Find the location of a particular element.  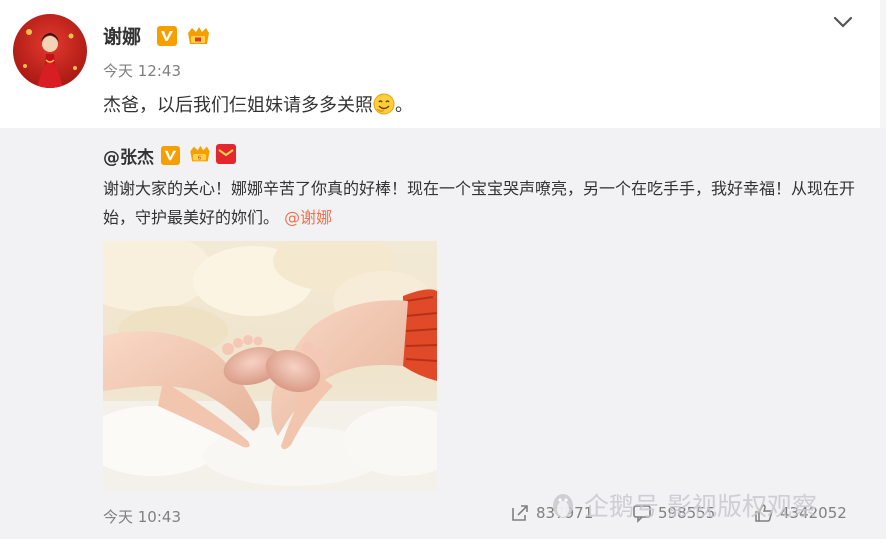

smile-emoji-icon is located at coordinates (384, 104).